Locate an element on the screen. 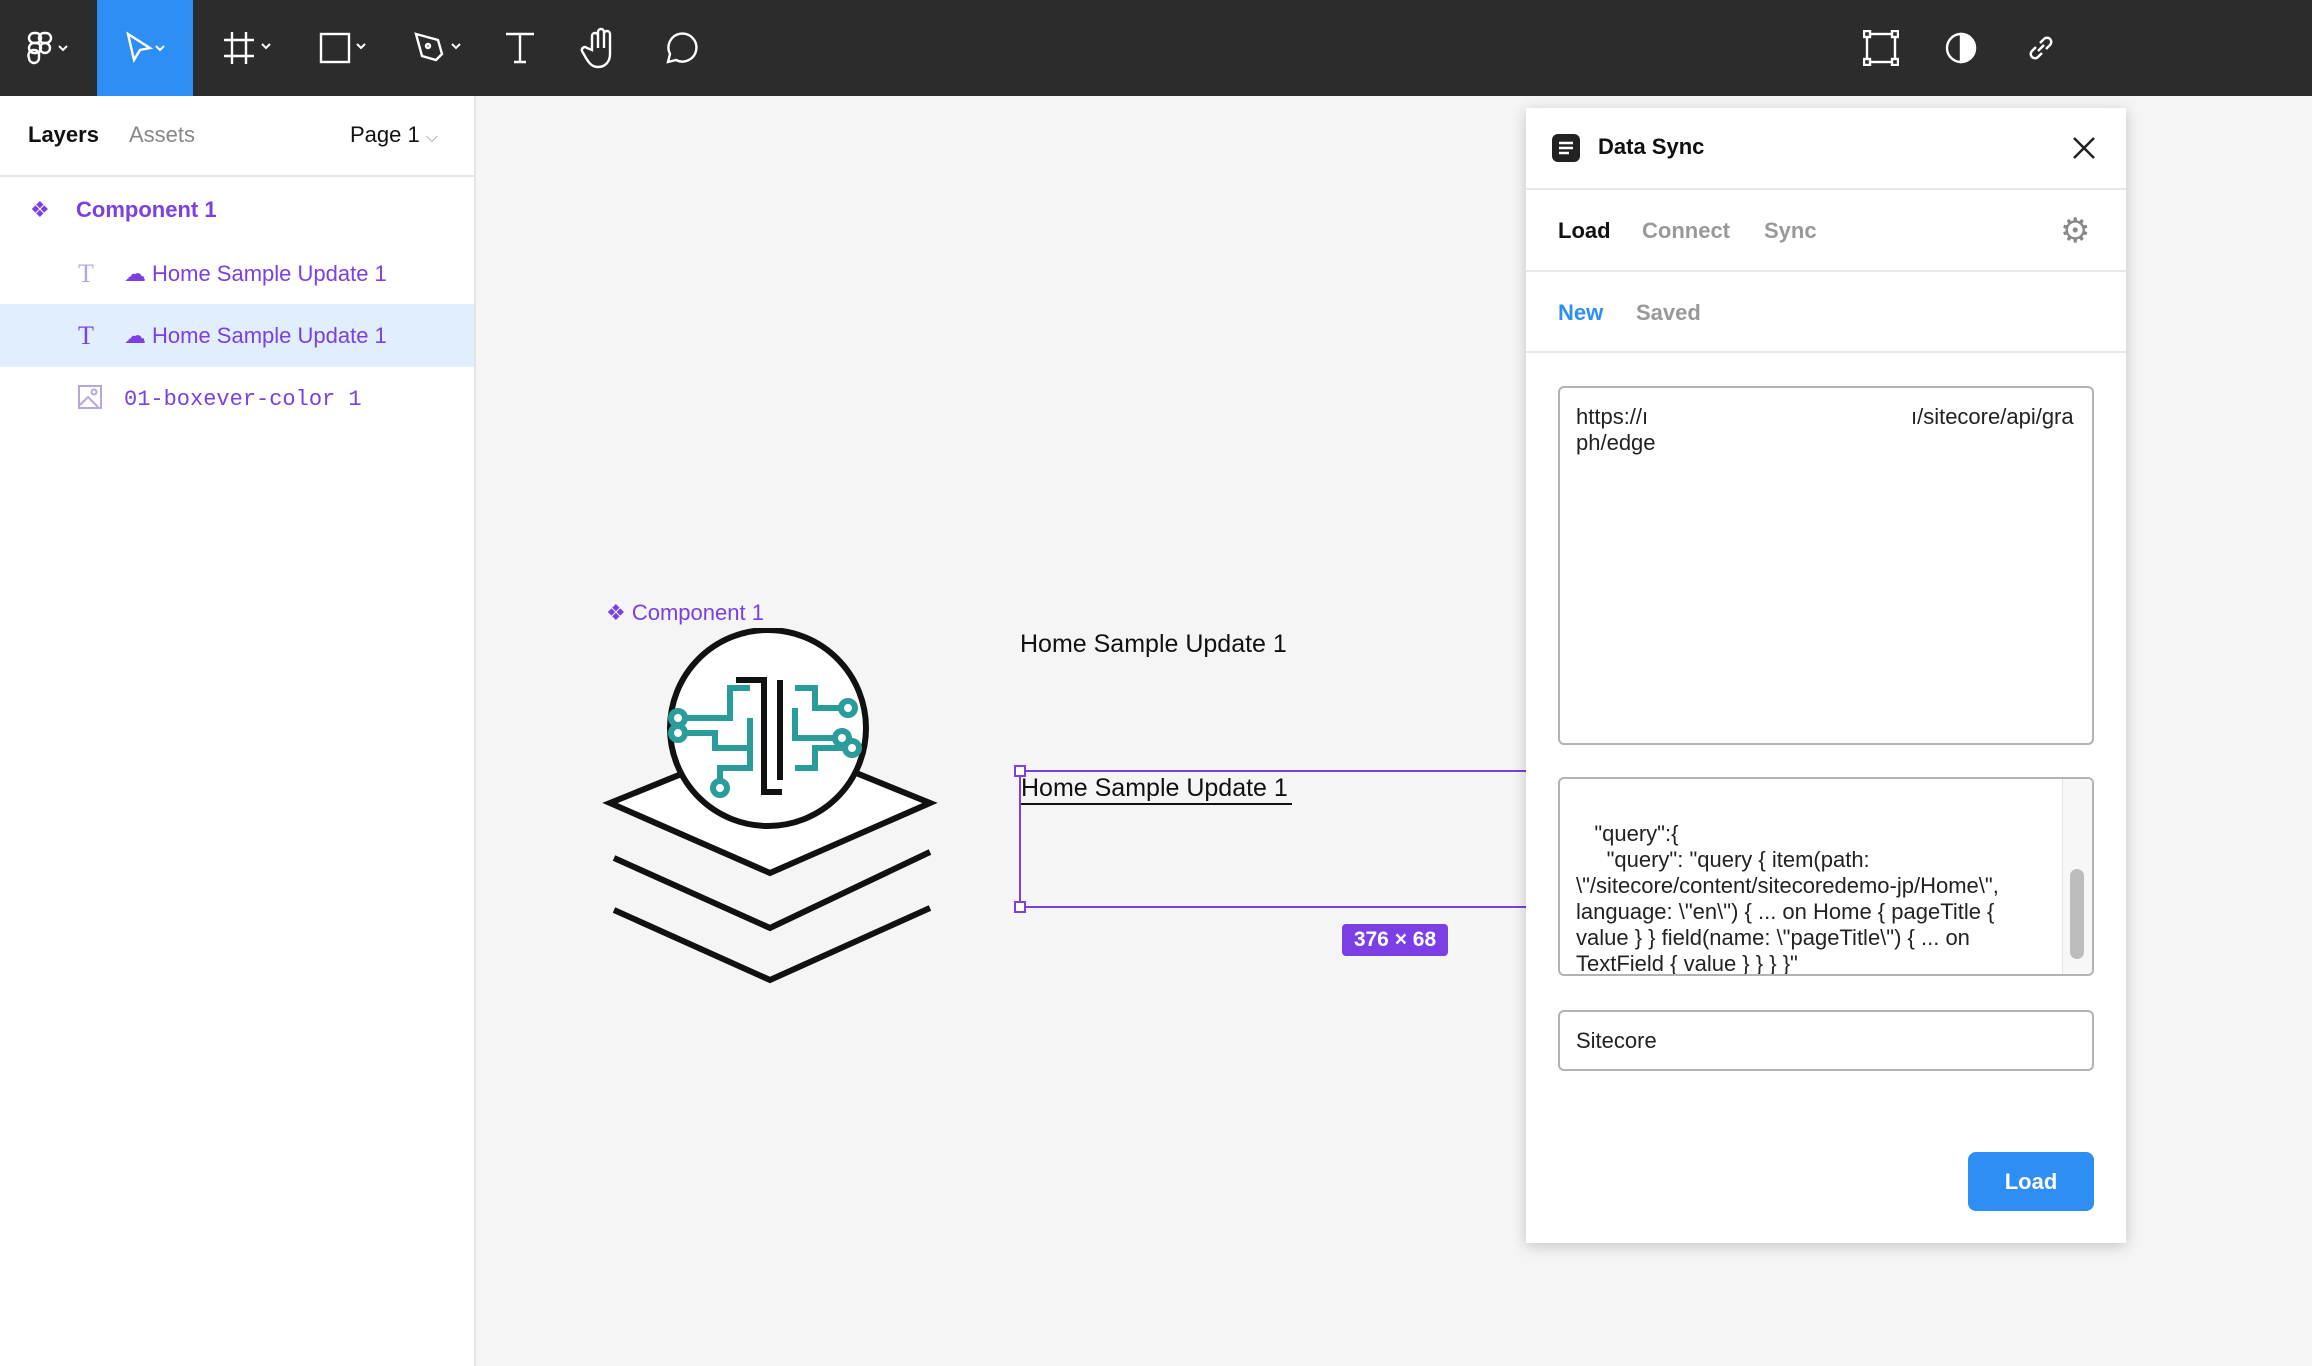 This screenshot has width=2312, height=1366. move-tool-button is located at coordinates (145, 48).